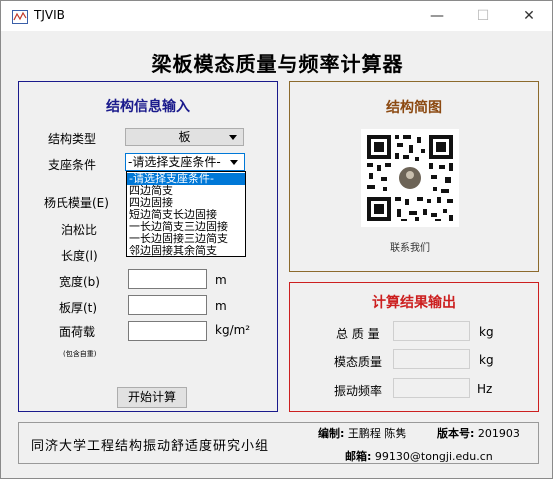 Image resolution: width=553 pixels, height=479 pixels. Describe the element at coordinates (78, 308) in the screenshot. I see `thickness-label: 板厚(t)` at that location.